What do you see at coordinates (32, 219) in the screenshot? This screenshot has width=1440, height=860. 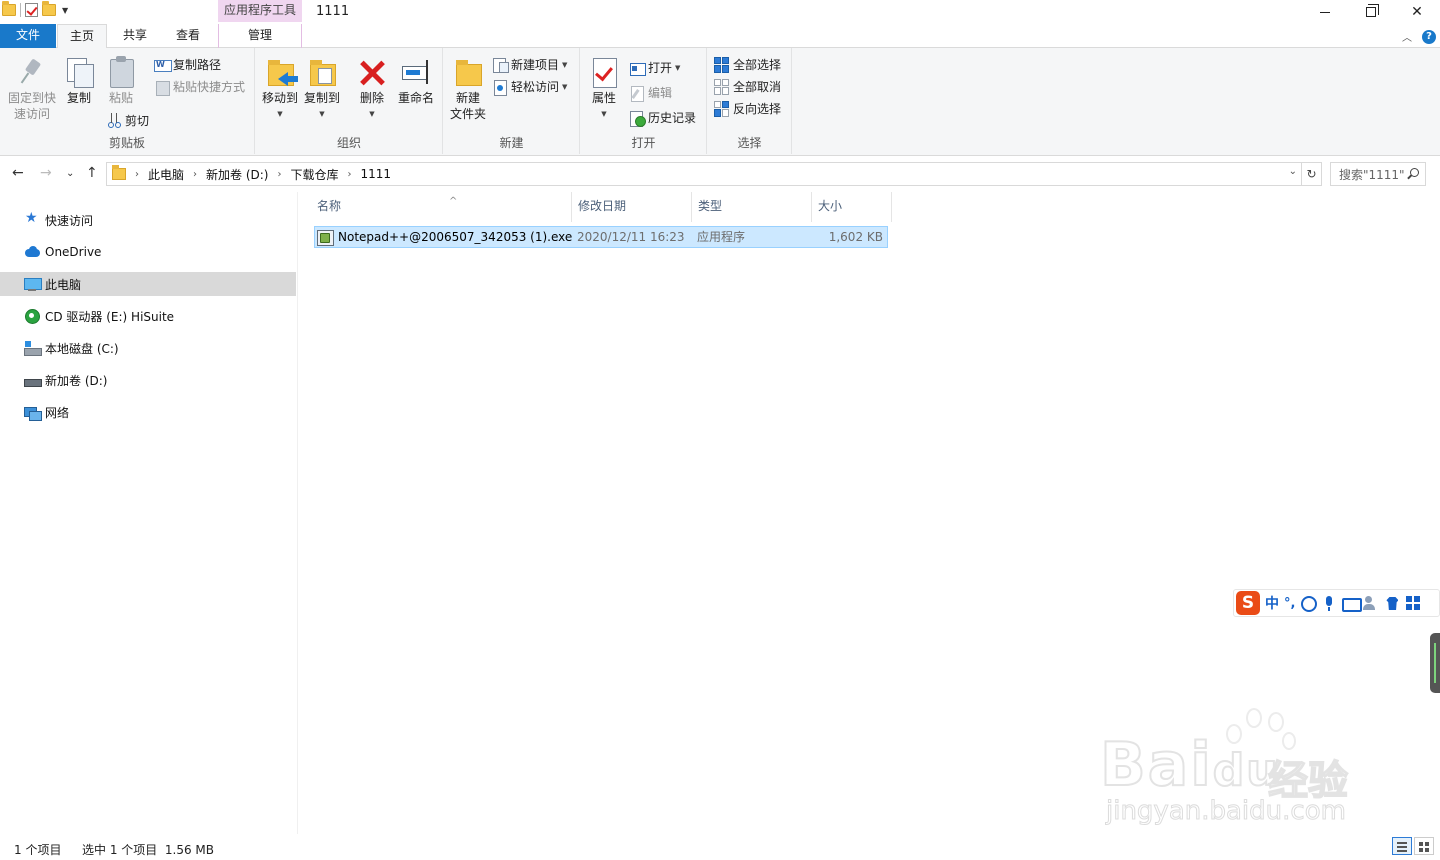 I see `star-icon` at bounding box center [32, 219].